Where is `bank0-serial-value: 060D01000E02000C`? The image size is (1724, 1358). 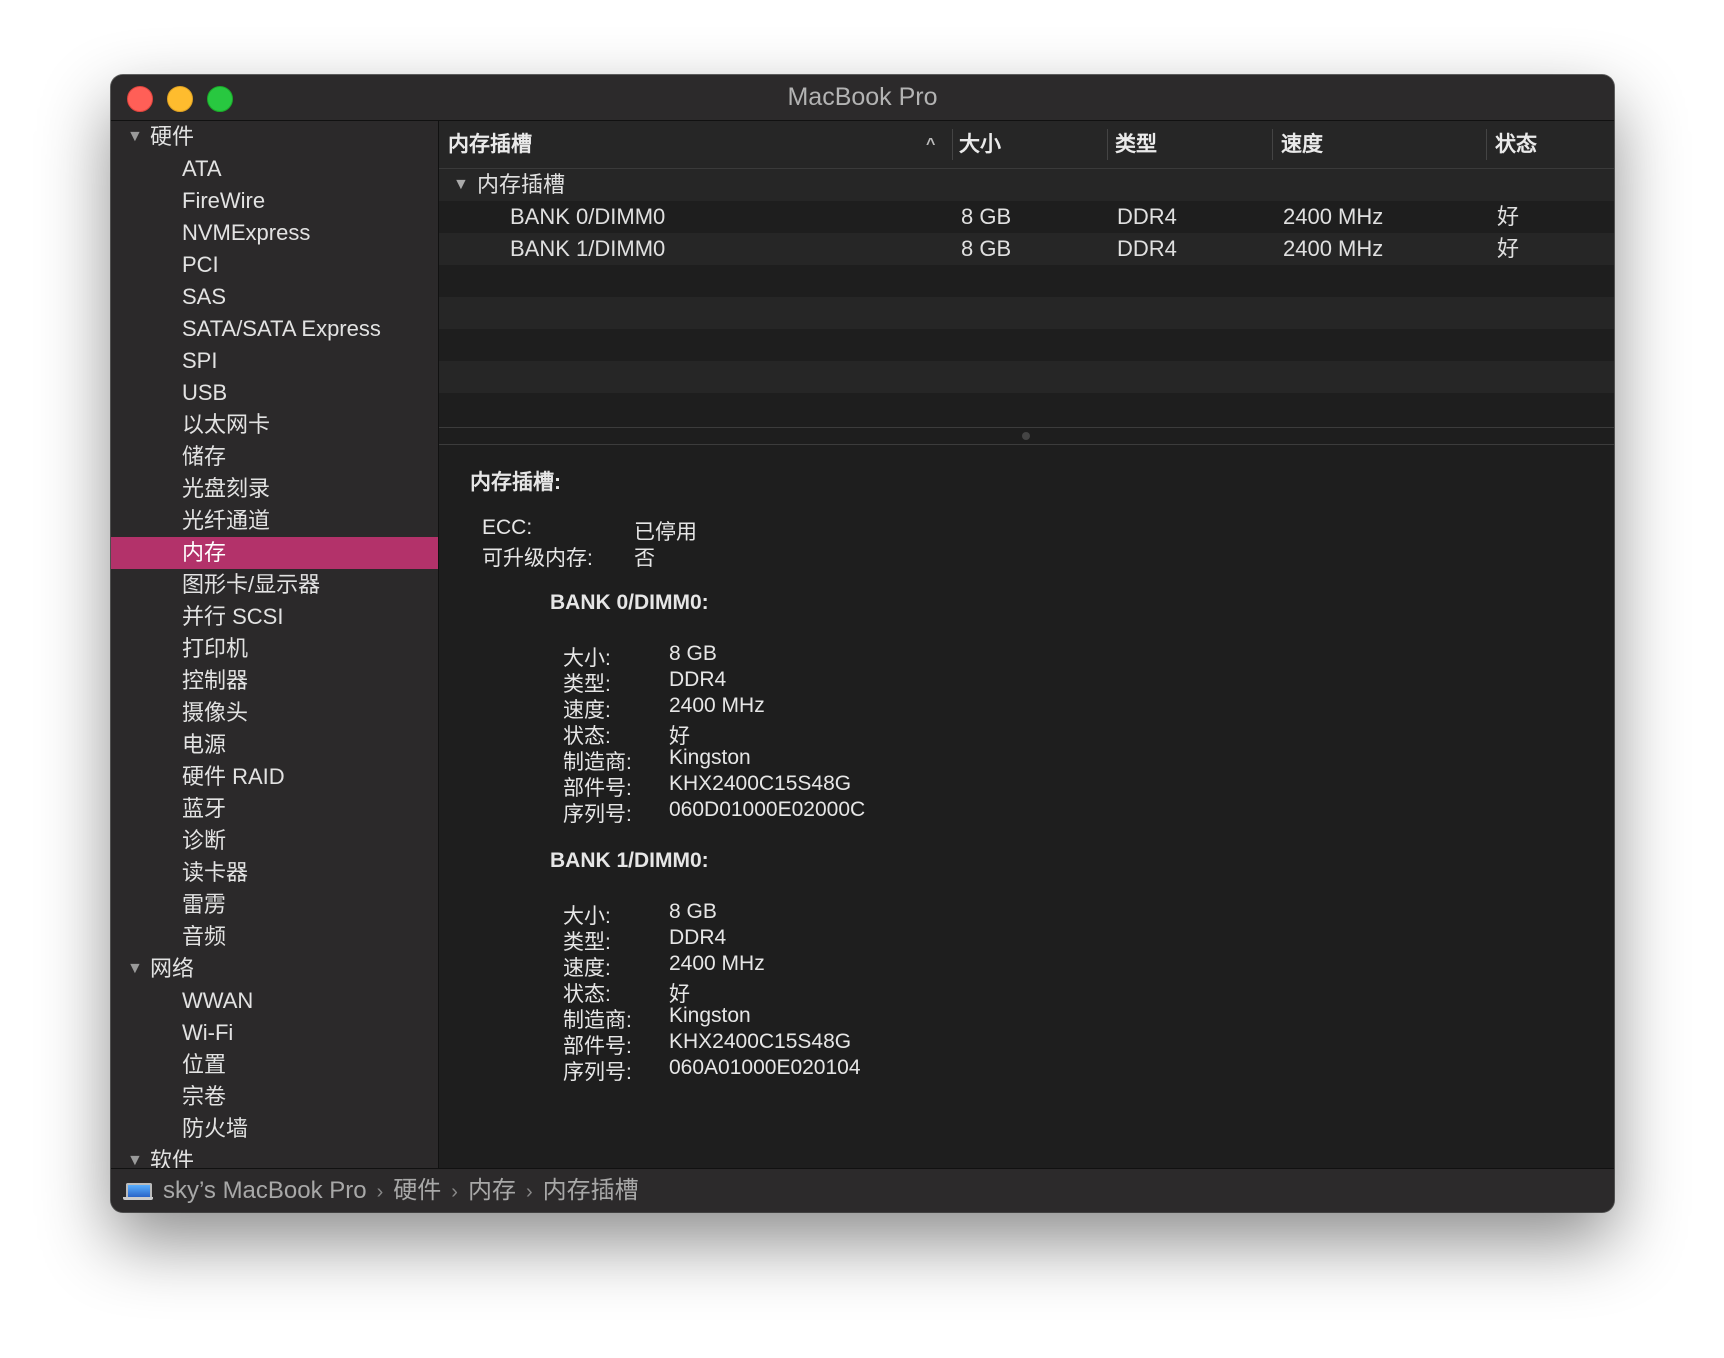 bank0-serial-value: 060D01000E02000C is located at coordinates (767, 809).